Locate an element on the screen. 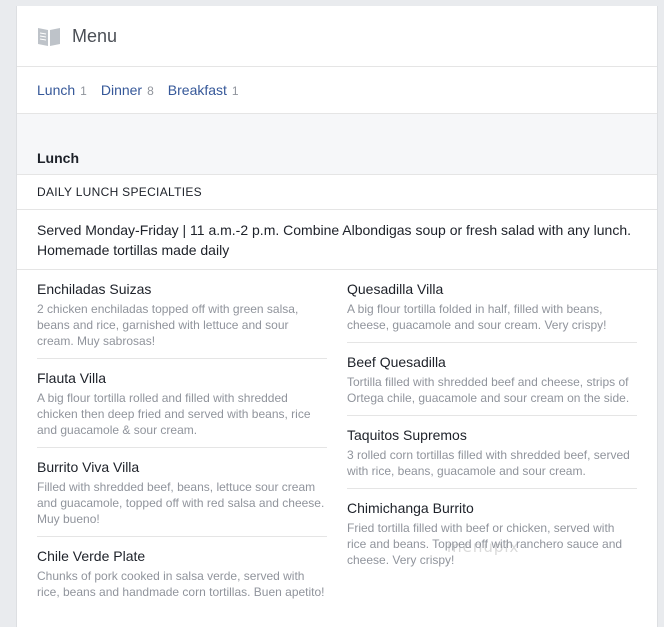  page-title: Menu is located at coordinates (95, 35).